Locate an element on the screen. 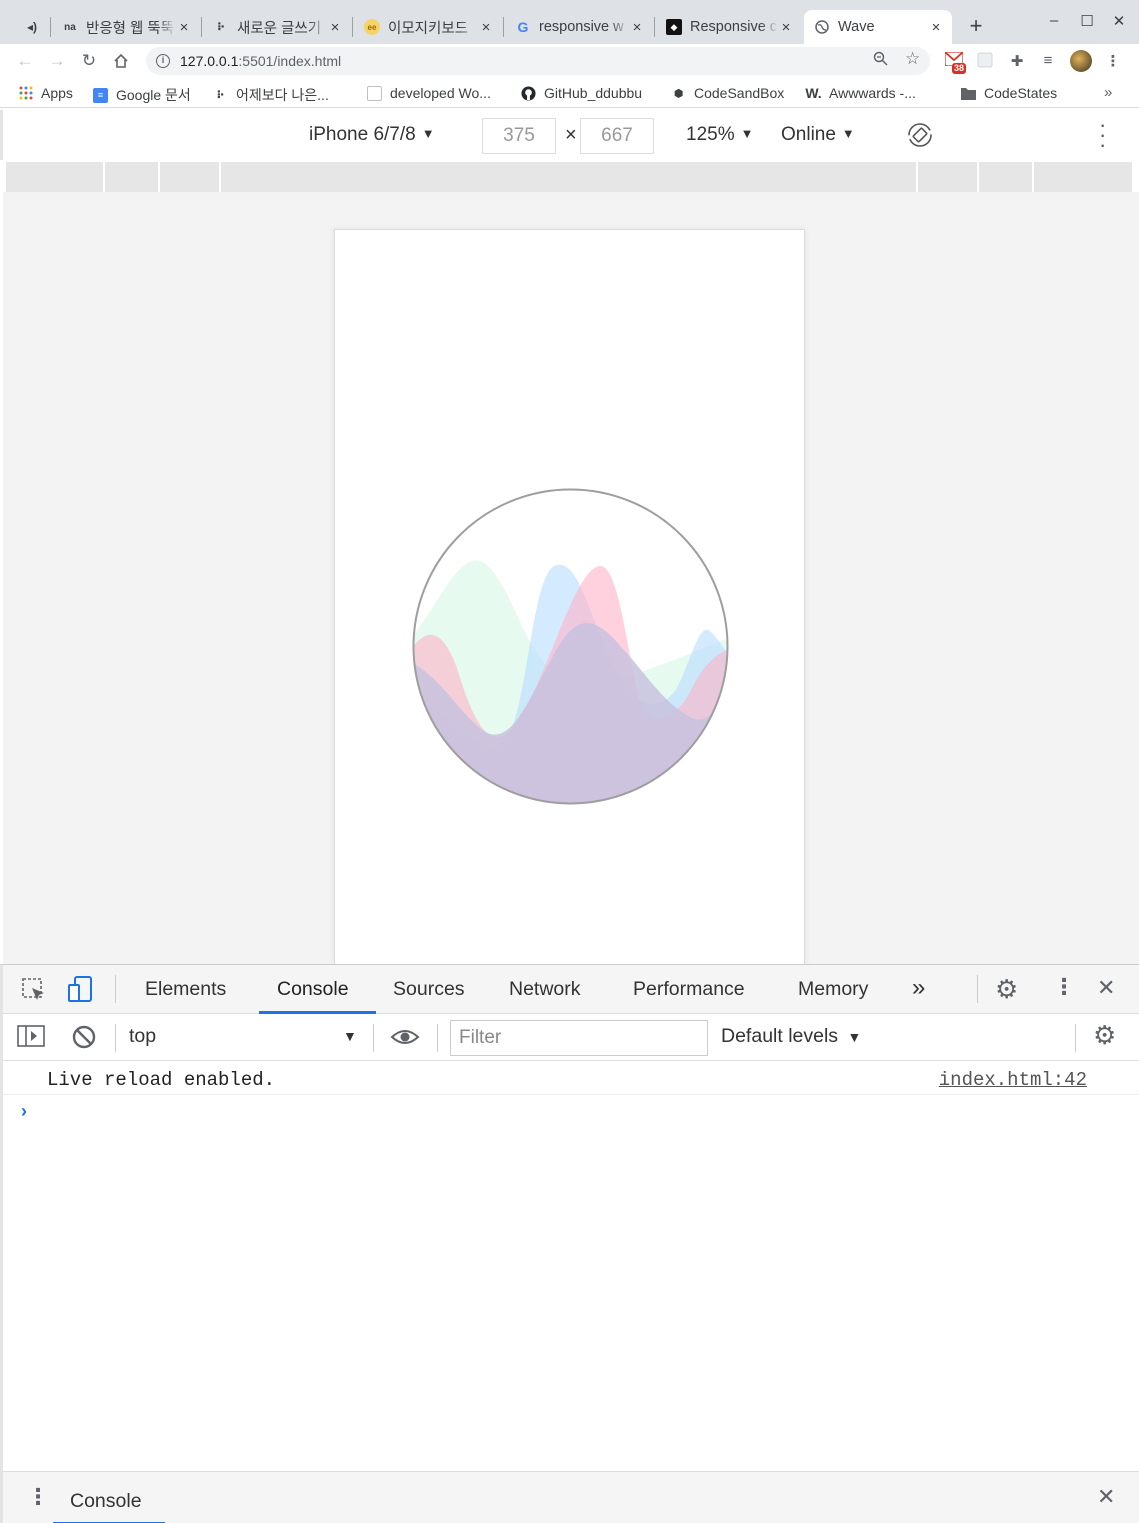 The width and height of the screenshot is (1139, 1523). extension-grid-icon is located at coordinates (985, 62).